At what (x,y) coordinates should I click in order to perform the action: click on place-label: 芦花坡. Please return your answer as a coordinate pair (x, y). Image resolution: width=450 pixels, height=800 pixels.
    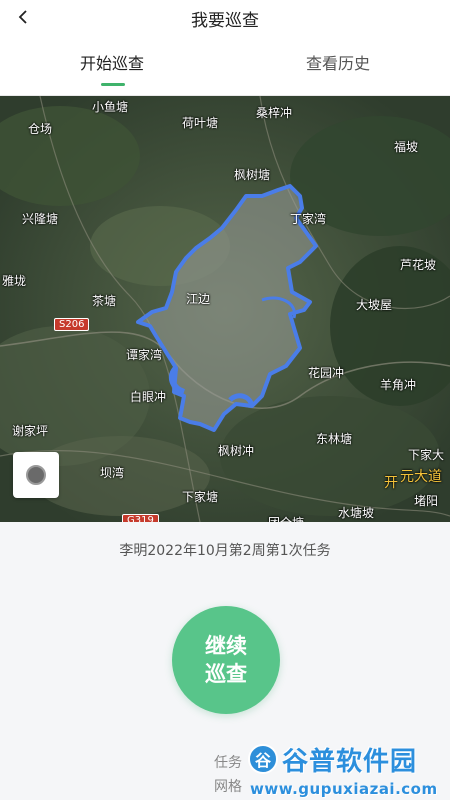
    Looking at the image, I should click on (418, 265).